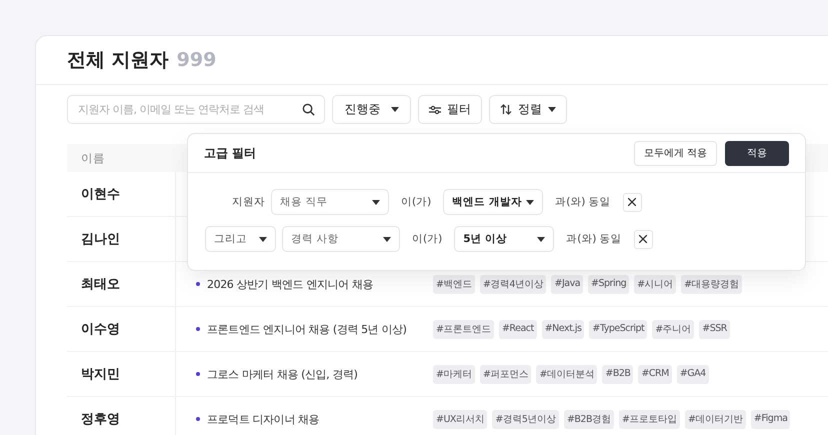  Describe the element at coordinates (649, 419) in the screenshot. I see `tag: #프로토타입` at that location.